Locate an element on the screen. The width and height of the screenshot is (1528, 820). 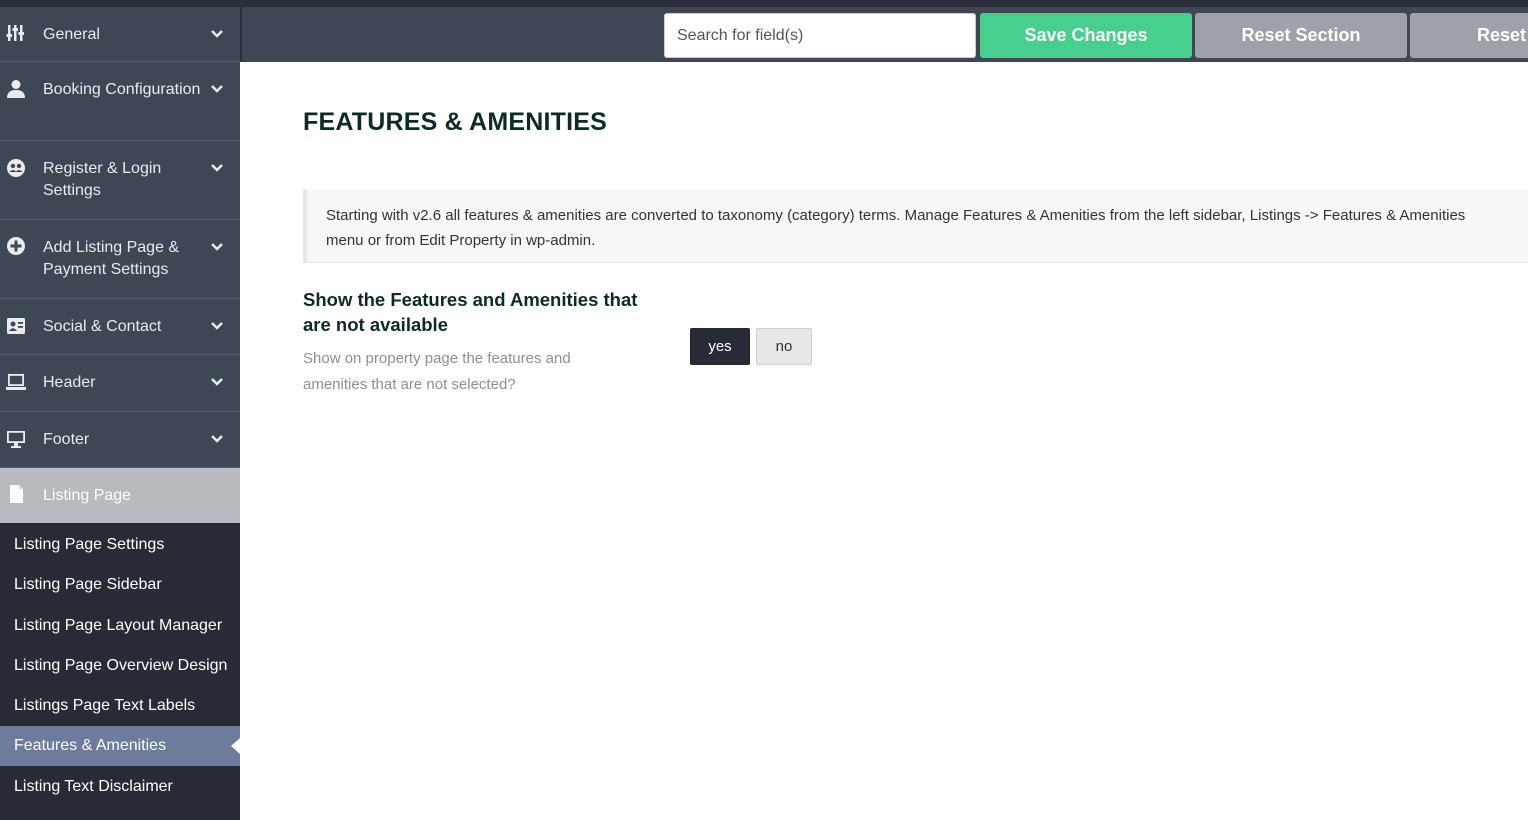
users-icon is located at coordinates (16, 168).